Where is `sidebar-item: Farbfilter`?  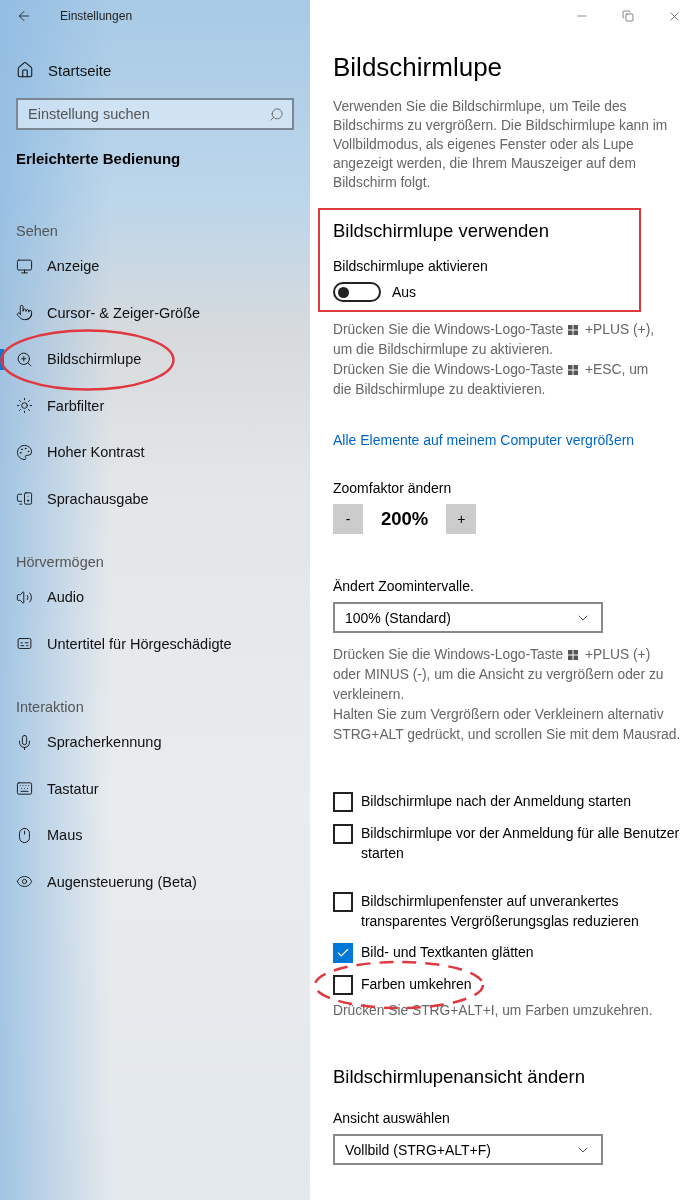 sidebar-item: Farbfilter is located at coordinates (155, 405).